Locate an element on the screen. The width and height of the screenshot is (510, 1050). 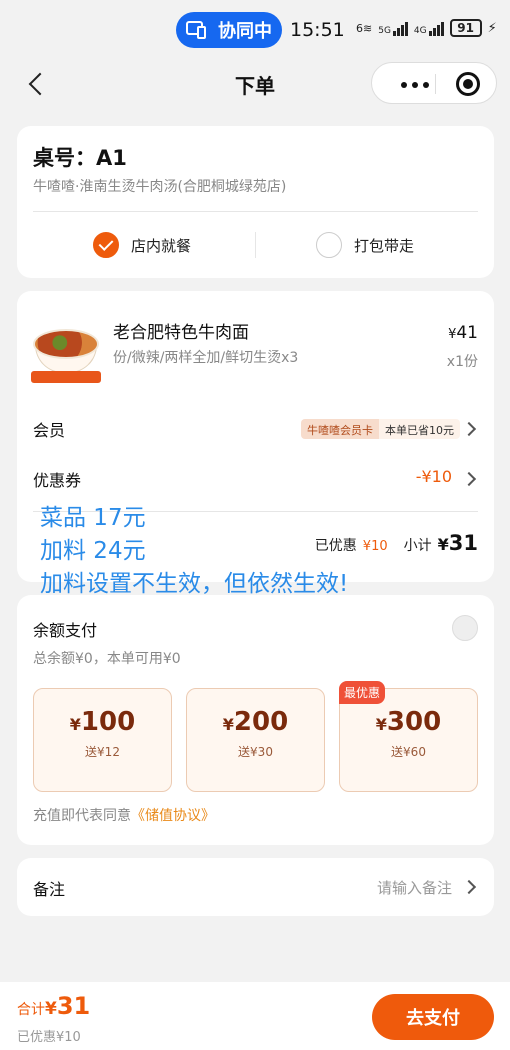
checked-radio-icon is located at coordinates (106, 245).